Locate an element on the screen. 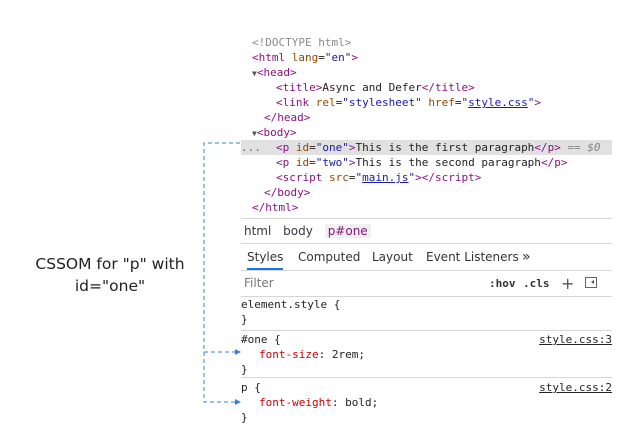 The height and width of the screenshot is (445, 630). tree-script: <script src="main.js"></script> is located at coordinates (426, 177).